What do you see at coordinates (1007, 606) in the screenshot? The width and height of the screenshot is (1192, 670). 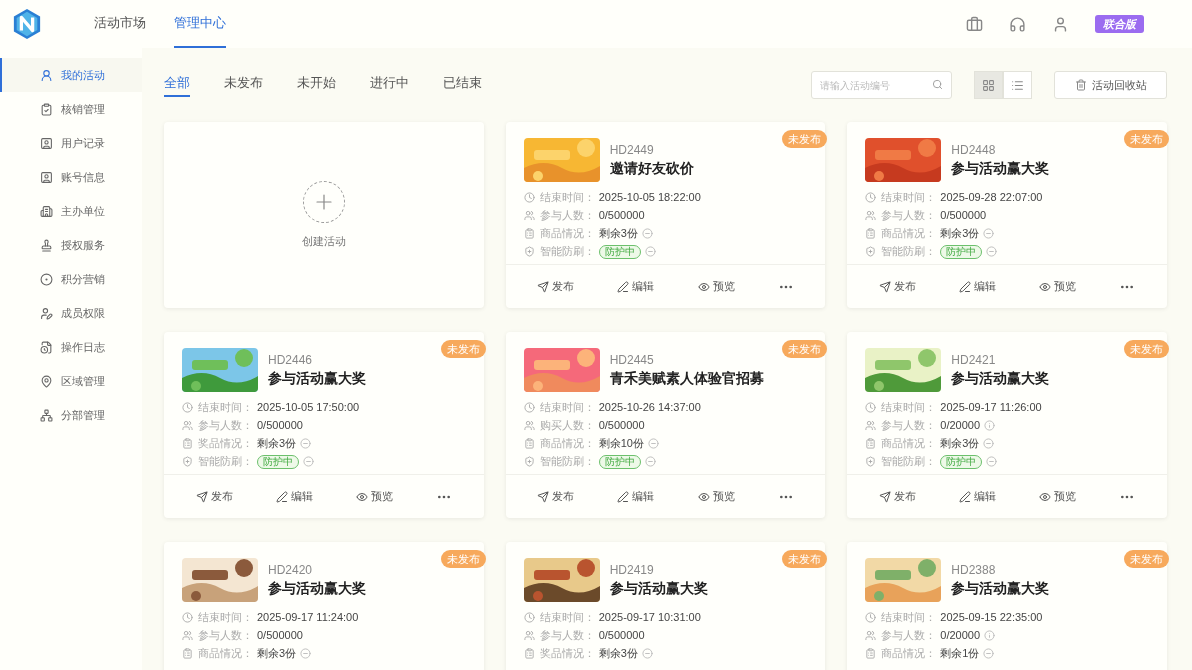 I see `activity-card: 未发布 HD2388 参与活动赢大奖 结束时间： 2025-09-15 22:35:00 参与人数： 0/20000 商品情况： 剩余1份` at bounding box center [1007, 606].